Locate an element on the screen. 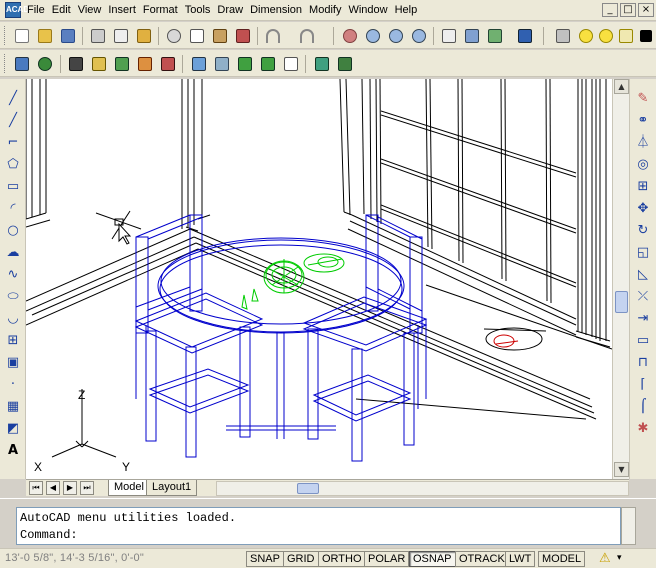  menu-edit: Edit is located at coordinates (65, 10).